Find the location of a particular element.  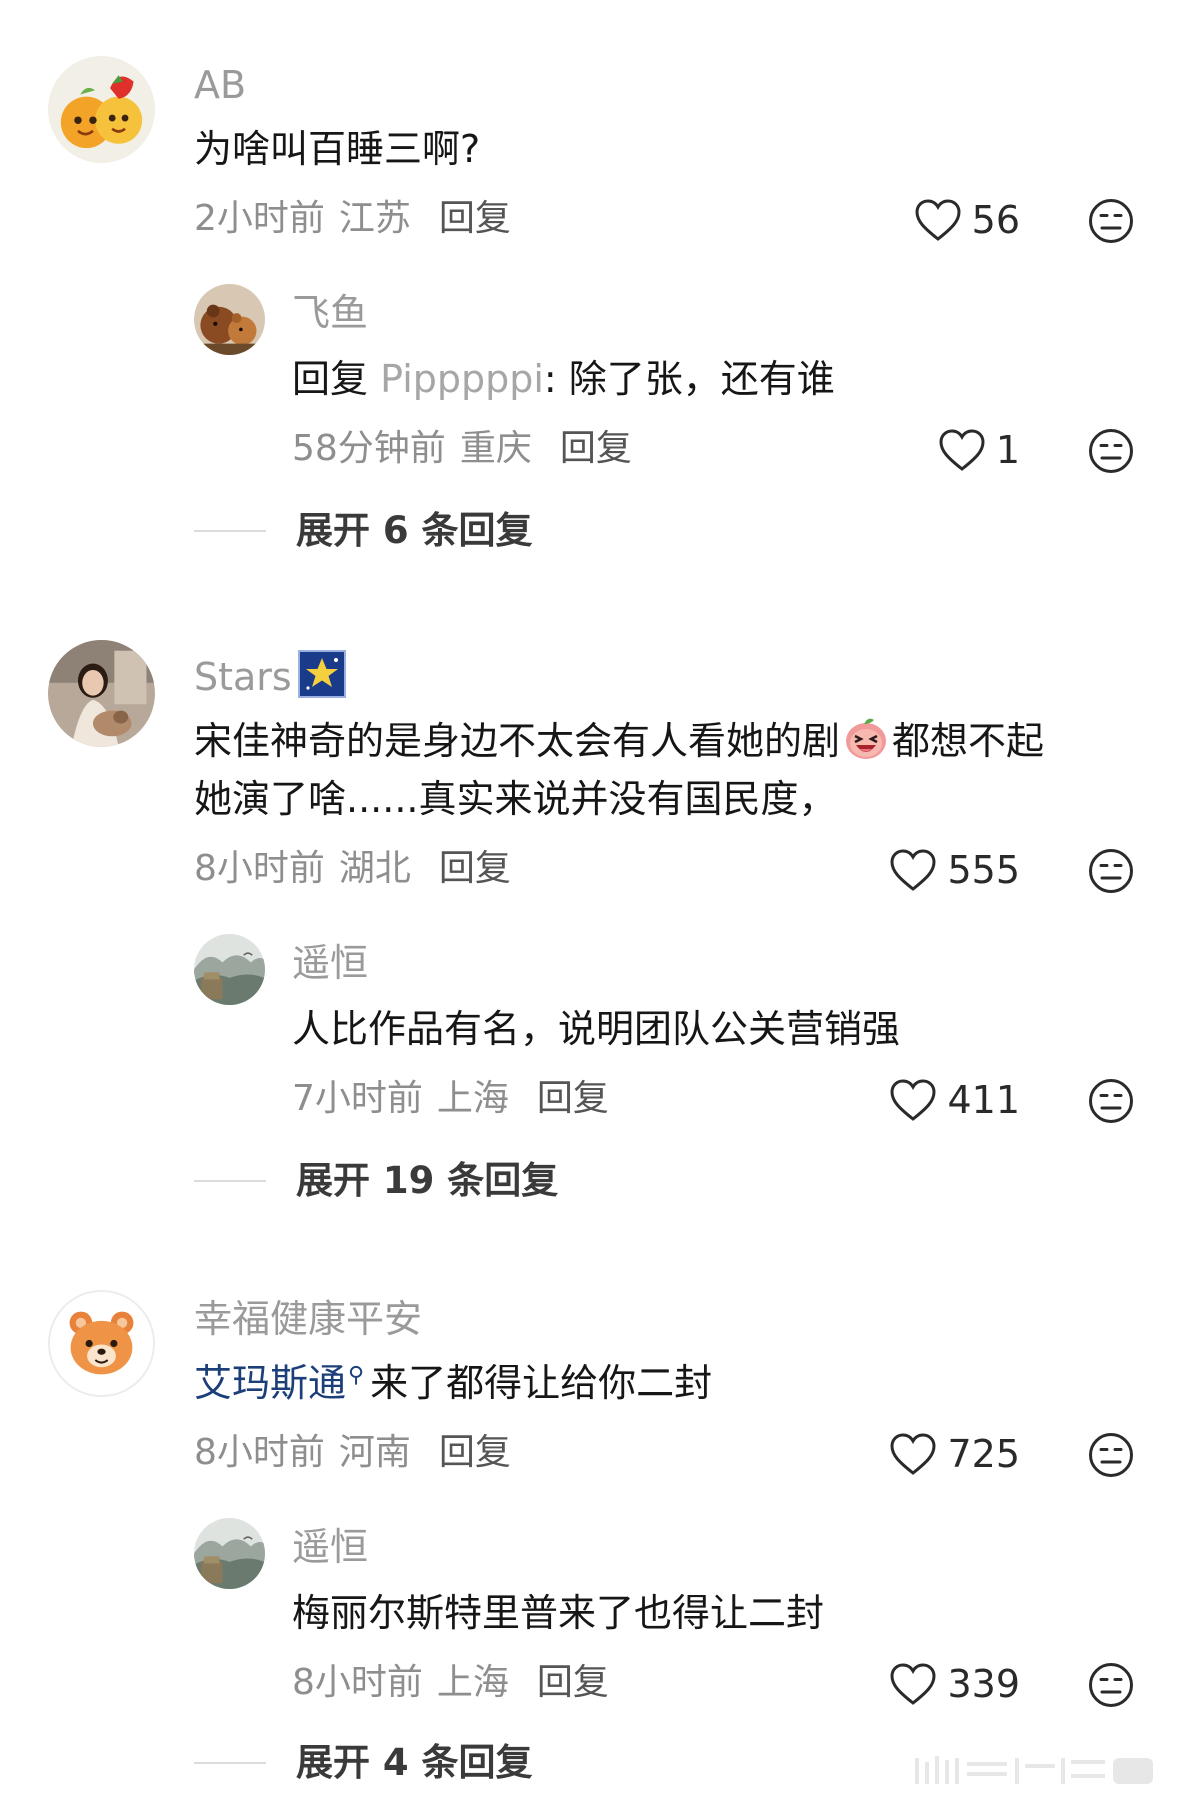

comment-meta: 2小时前 江苏 回复 is located at coordinates (352, 219).